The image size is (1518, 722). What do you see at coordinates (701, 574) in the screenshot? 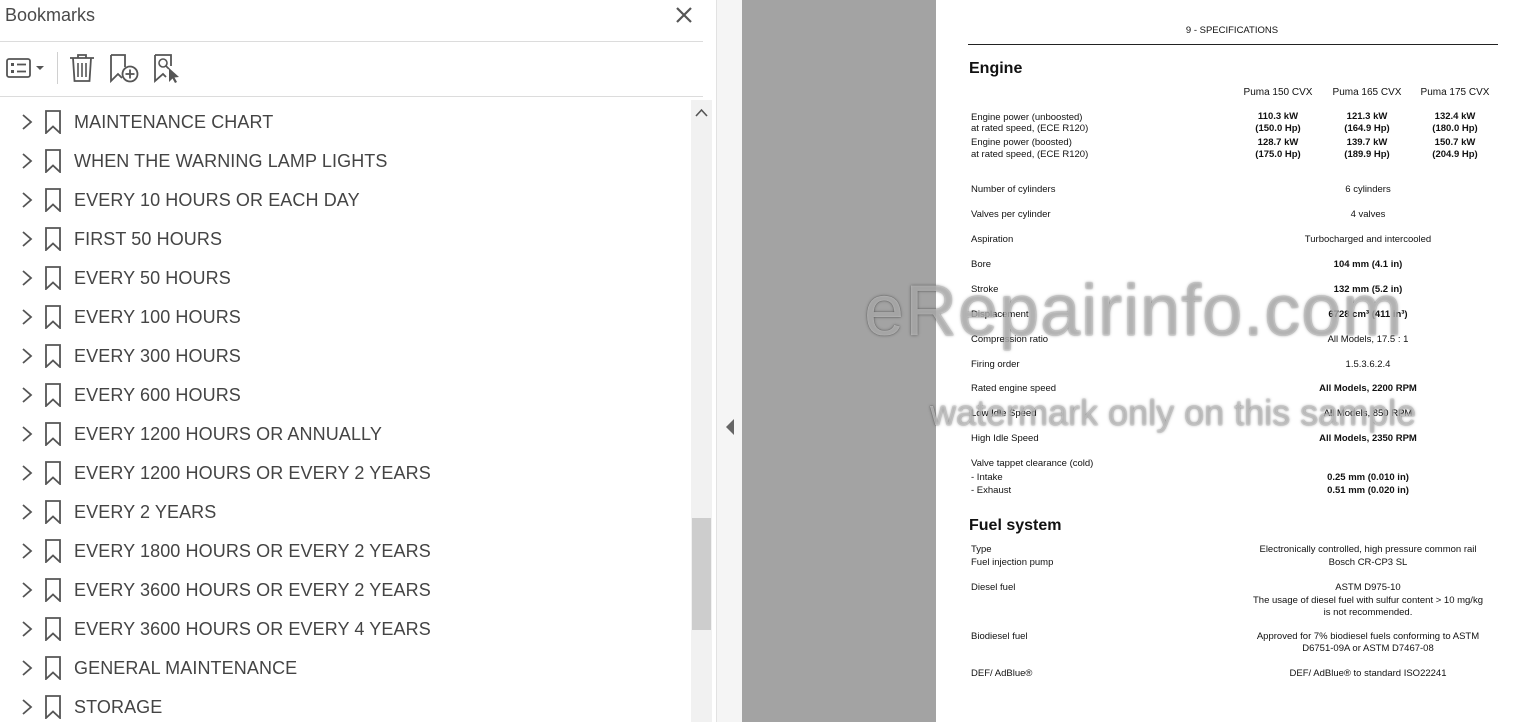
I see `scrollbar-thumb` at bounding box center [701, 574].